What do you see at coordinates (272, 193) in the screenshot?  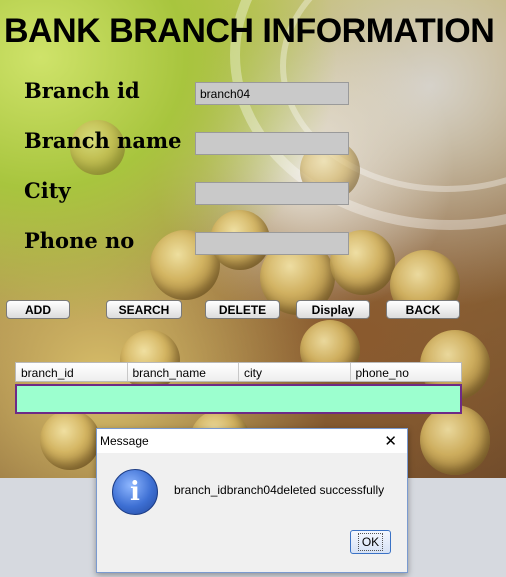 I see `city-input` at bounding box center [272, 193].